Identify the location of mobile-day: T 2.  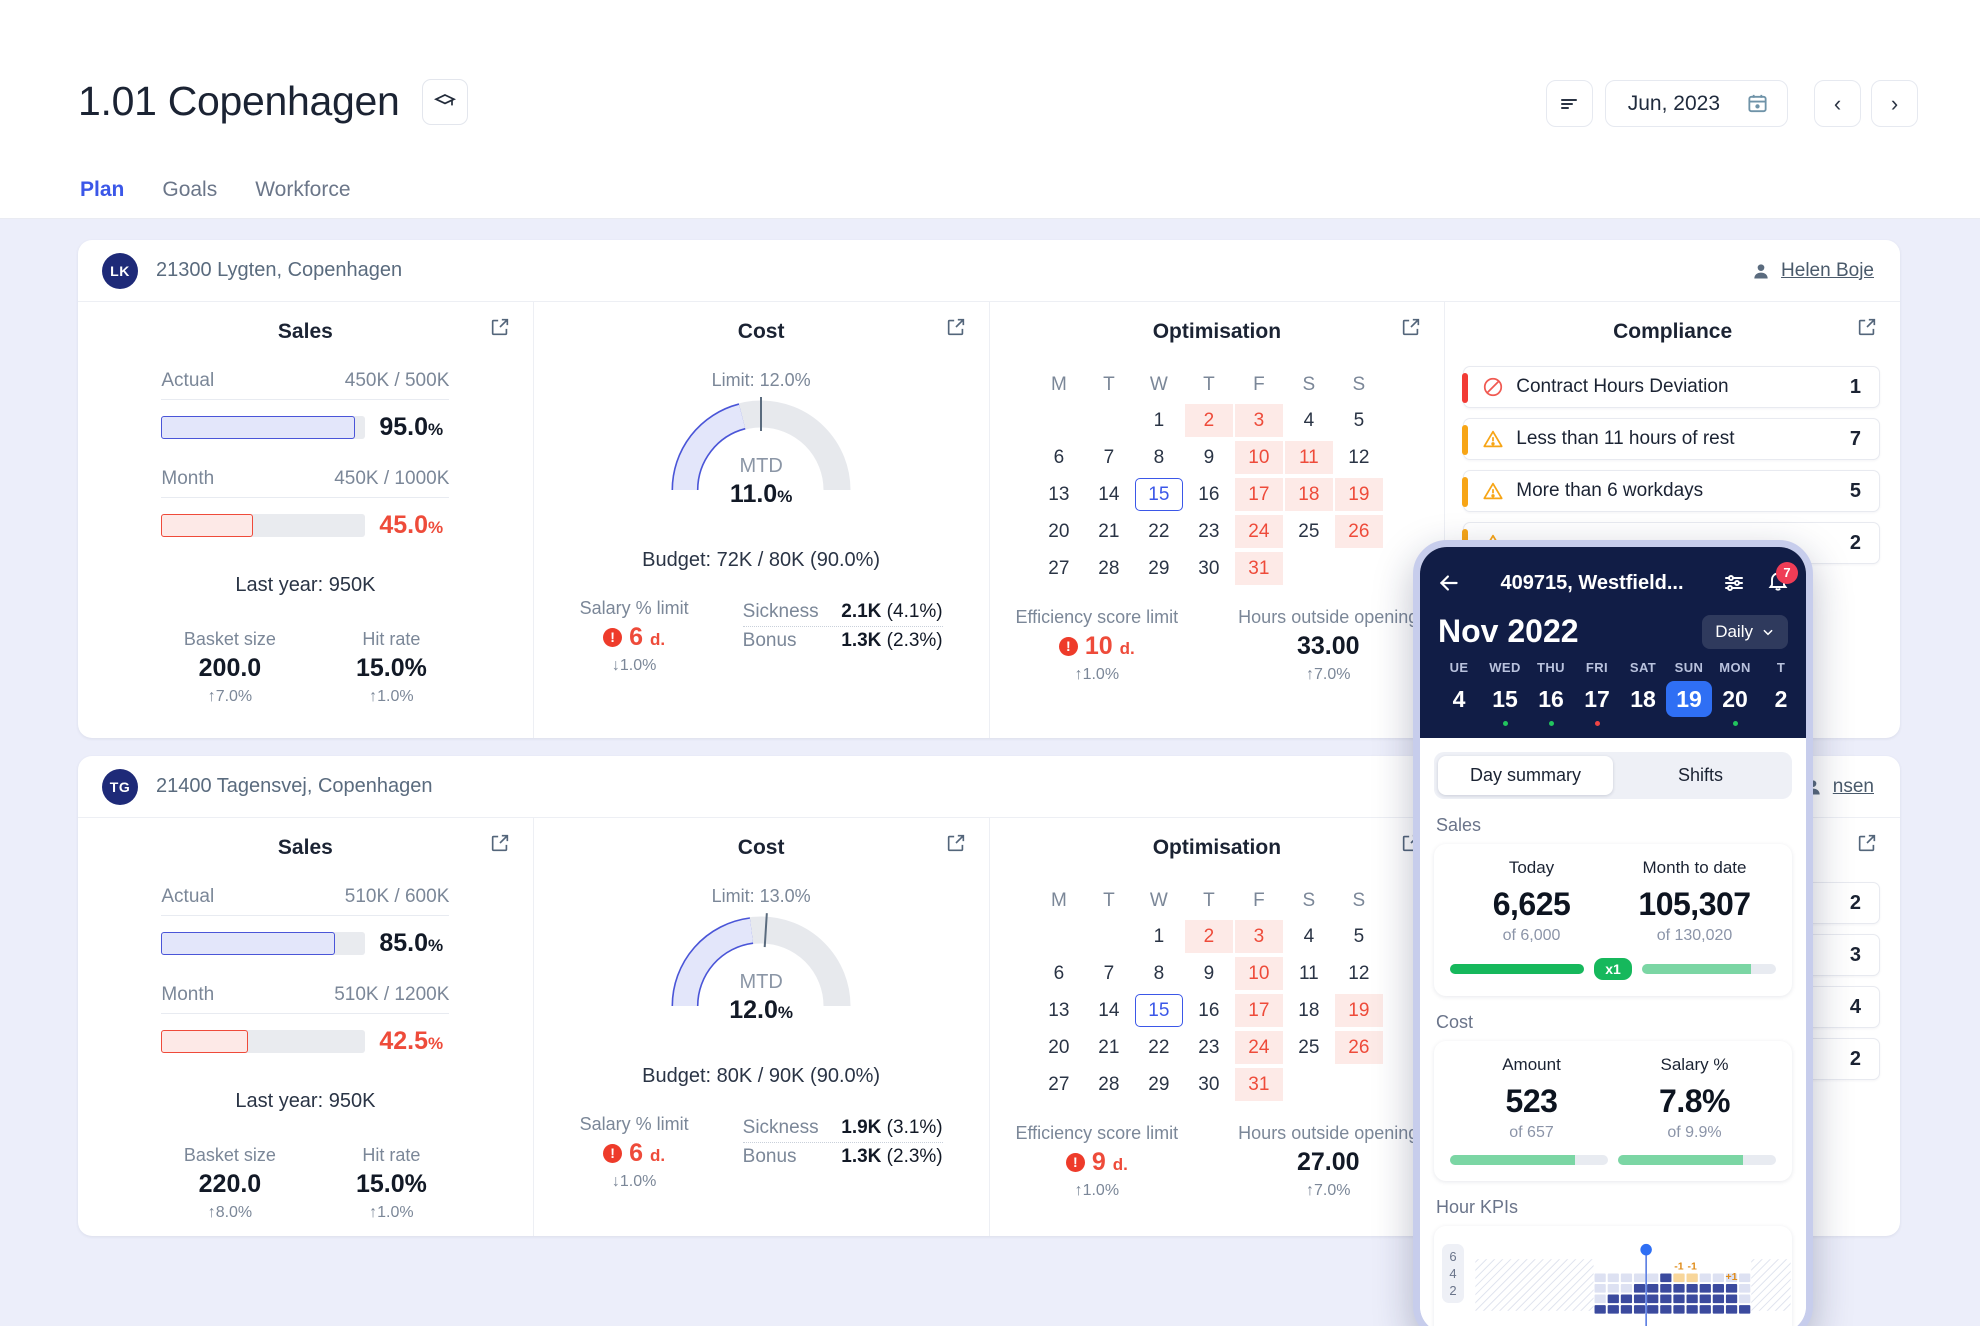
(1781, 693).